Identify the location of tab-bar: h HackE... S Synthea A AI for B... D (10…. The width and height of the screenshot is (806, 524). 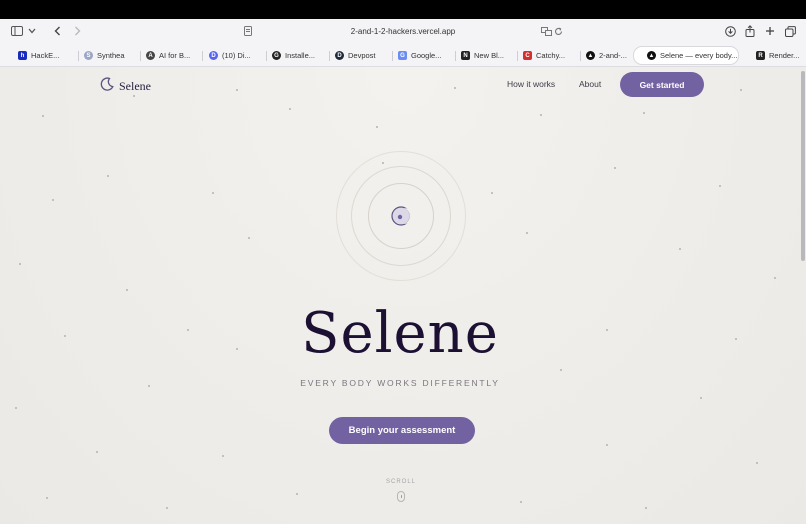
(403, 55).